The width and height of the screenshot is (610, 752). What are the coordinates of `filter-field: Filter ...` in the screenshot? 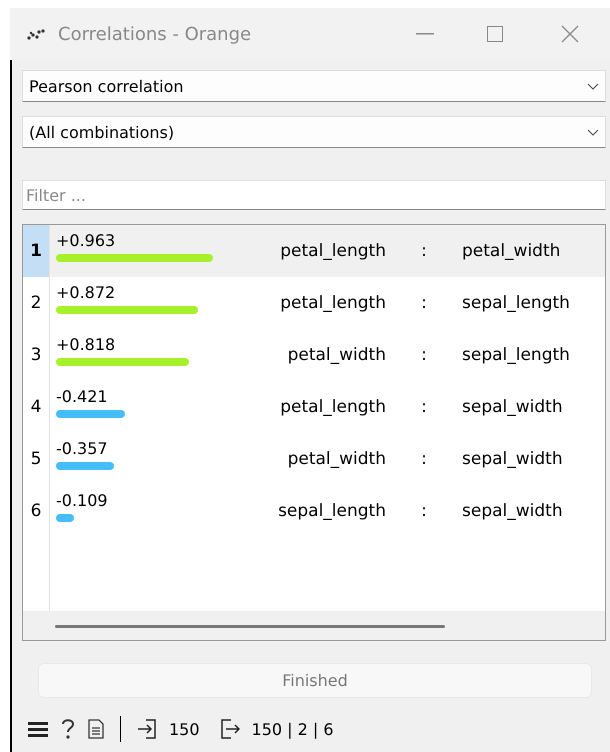 It's located at (314, 195).